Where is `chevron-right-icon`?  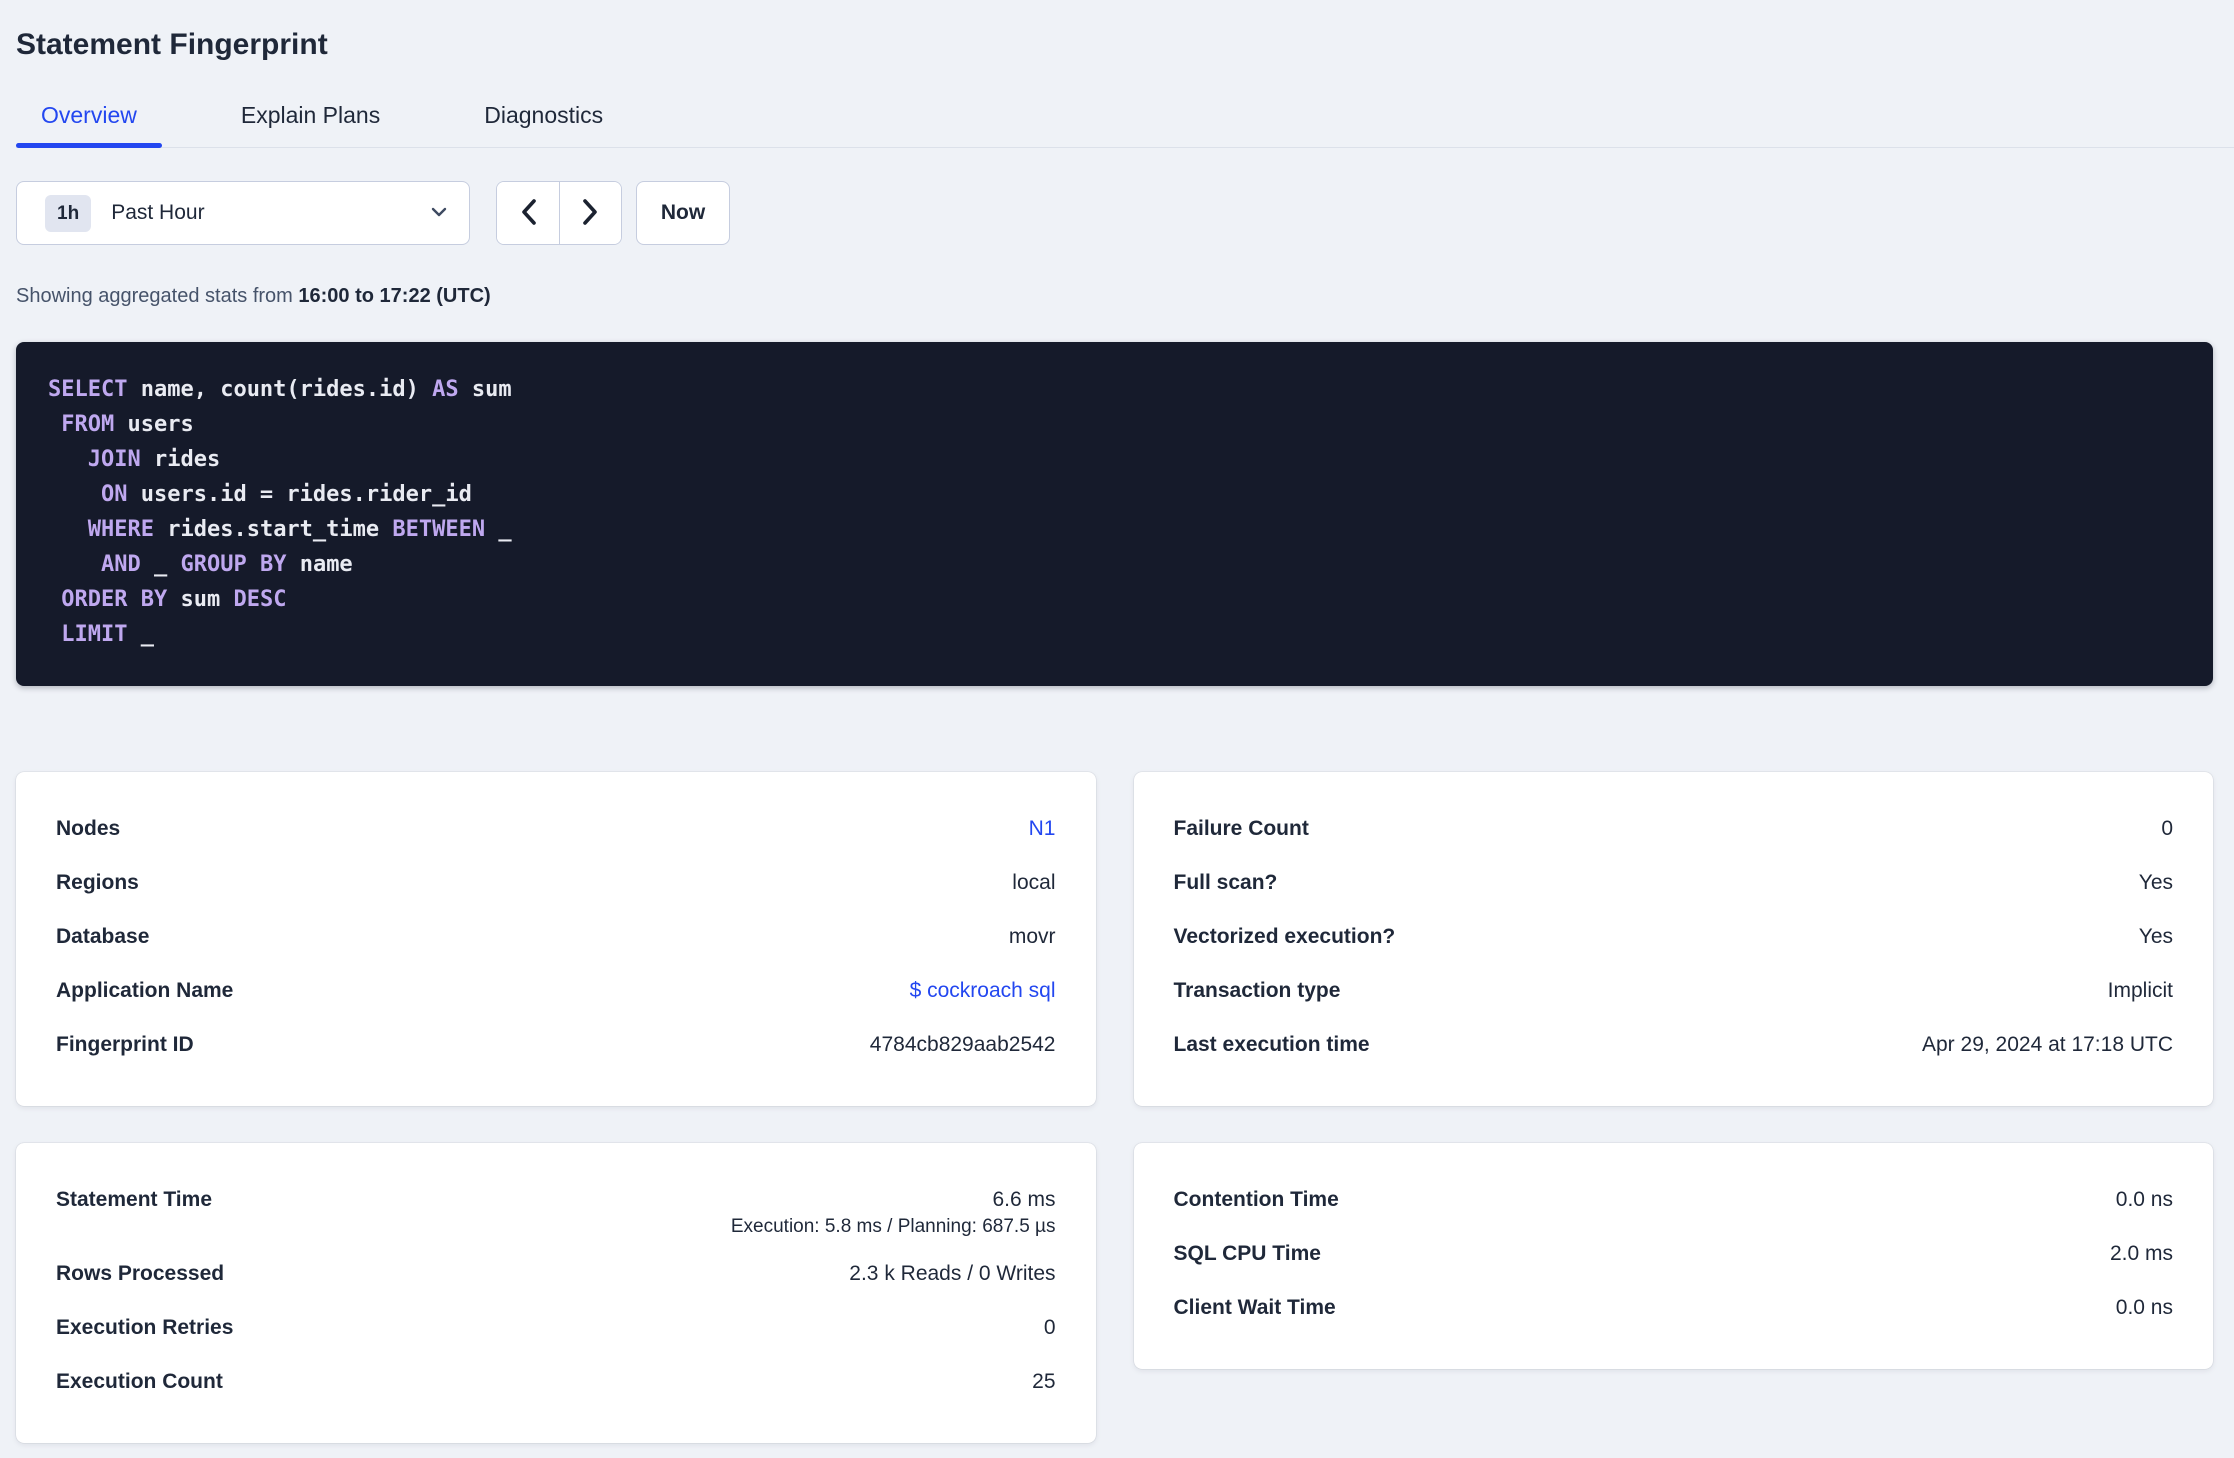
chevron-right-icon is located at coordinates (590, 213).